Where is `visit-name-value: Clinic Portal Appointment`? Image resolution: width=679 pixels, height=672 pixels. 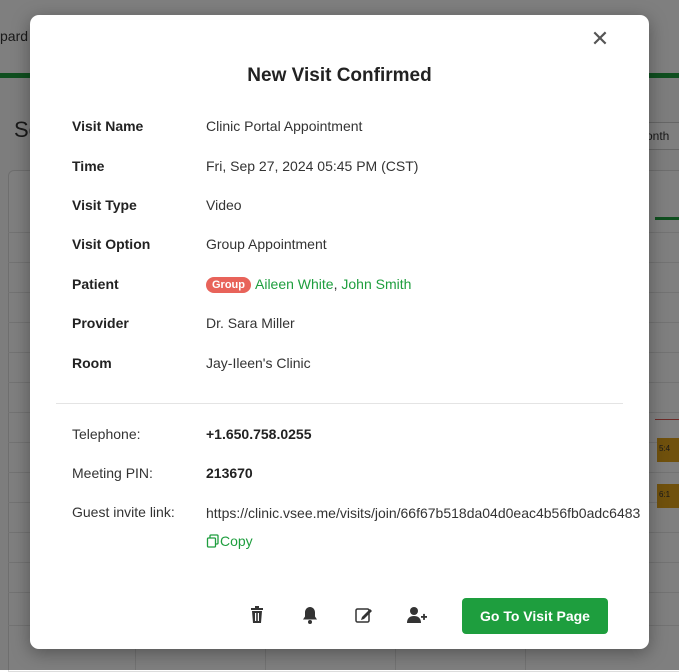
visit-name-value: Clinic Portal Appointment is located at coordinates (284, 126).